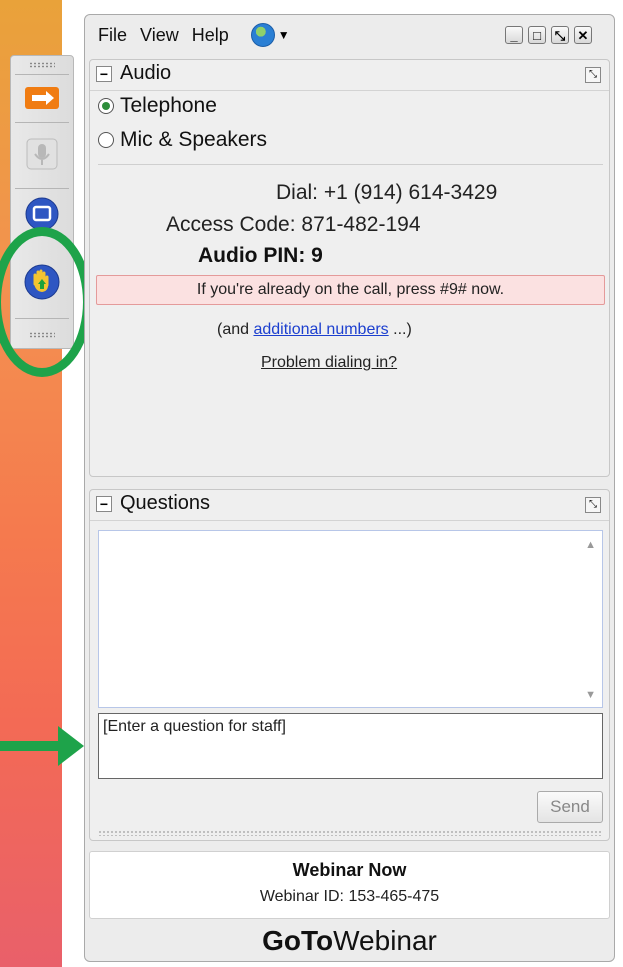 The height and width of the screenshot is (967, 623). Describe the element at coordinates (104, 74) in the screenshot. I see `collapse-audio-button: −` at that location.